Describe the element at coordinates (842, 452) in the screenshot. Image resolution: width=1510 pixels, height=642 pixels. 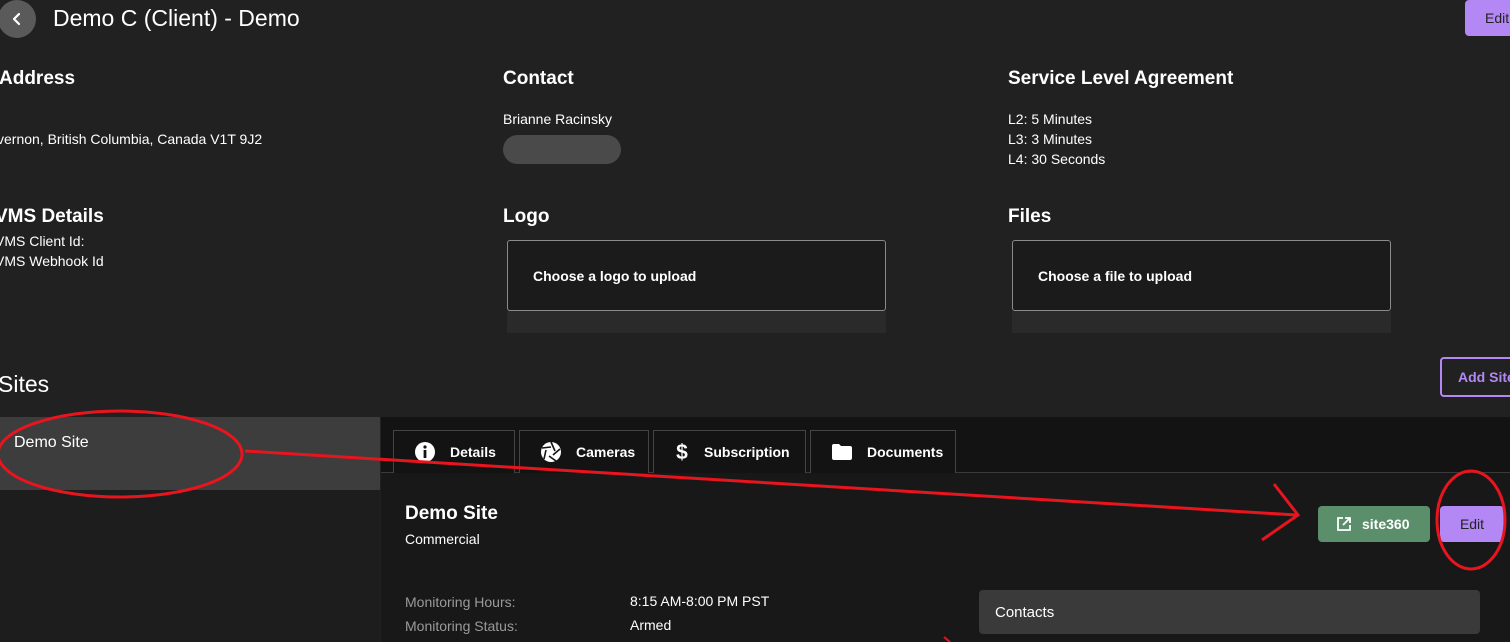
I see `folder-icon` at that location.